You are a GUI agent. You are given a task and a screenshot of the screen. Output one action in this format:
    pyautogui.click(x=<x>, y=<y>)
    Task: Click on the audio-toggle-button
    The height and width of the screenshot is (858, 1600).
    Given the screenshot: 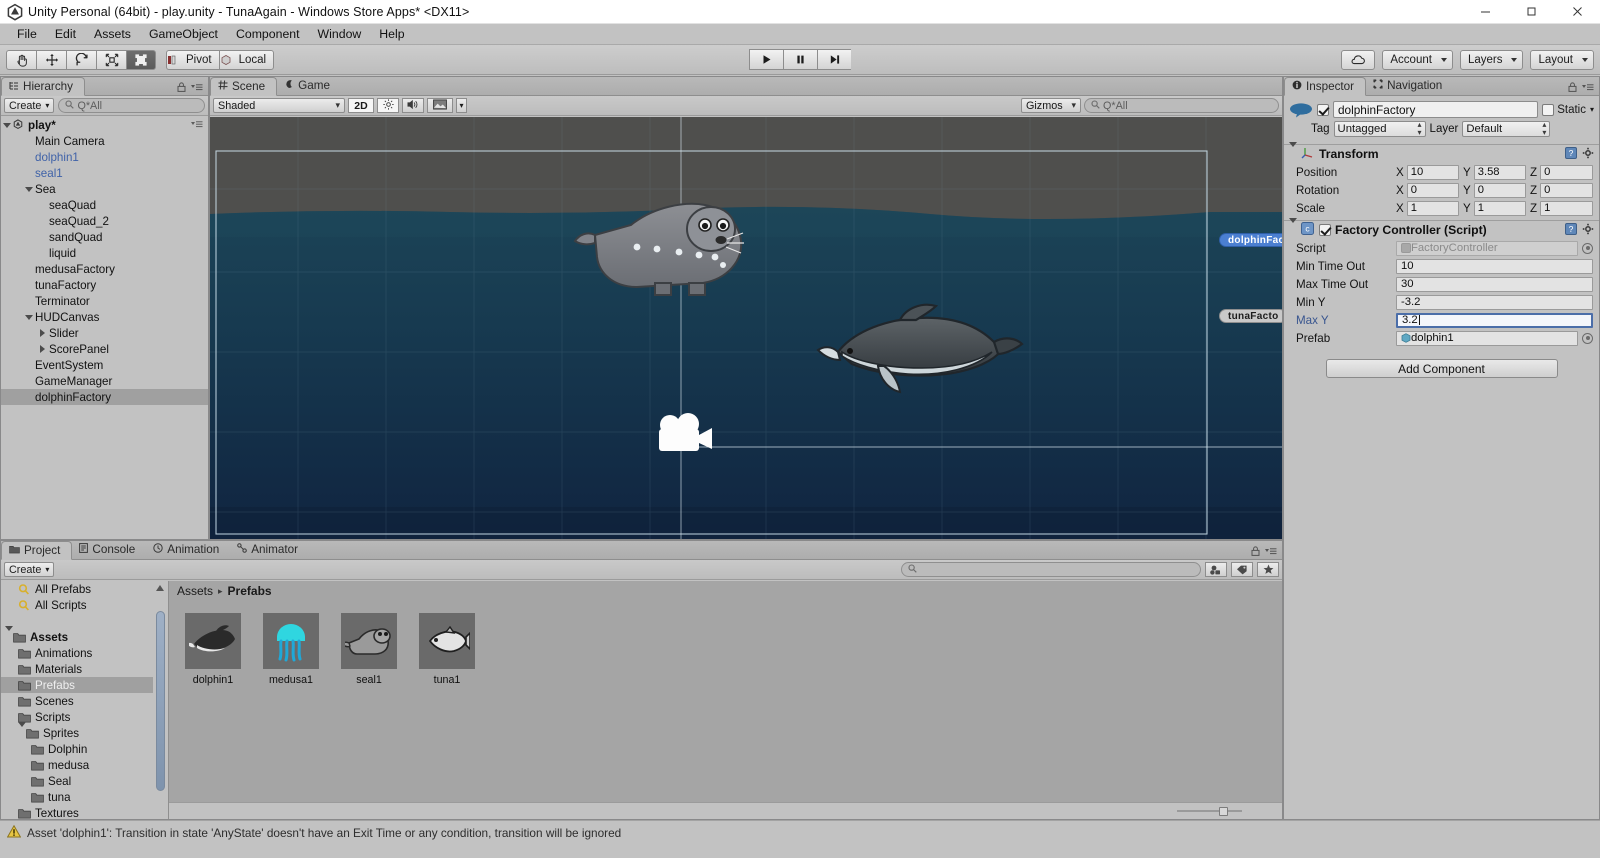 What is the action you would take?
    pyautogui.click(x=413, y=105)
    